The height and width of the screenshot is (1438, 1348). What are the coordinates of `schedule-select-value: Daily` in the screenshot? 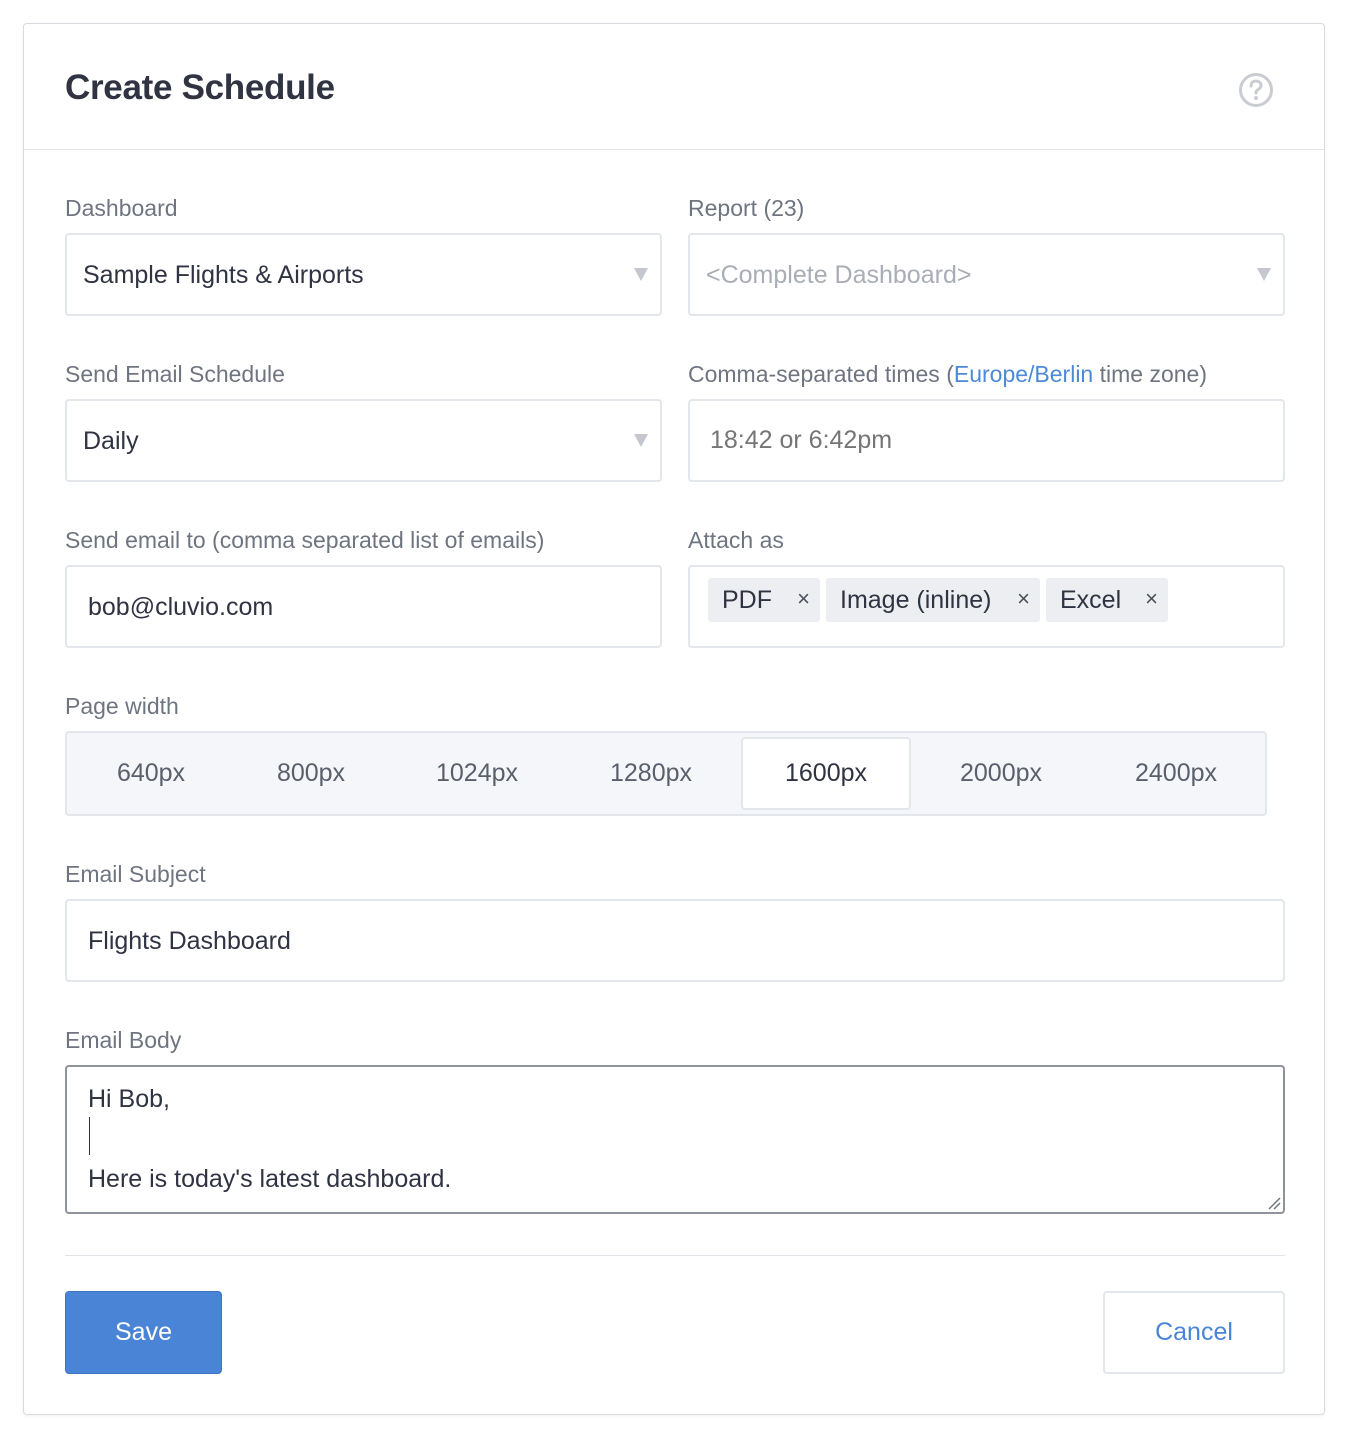 It's located at (111, 441).